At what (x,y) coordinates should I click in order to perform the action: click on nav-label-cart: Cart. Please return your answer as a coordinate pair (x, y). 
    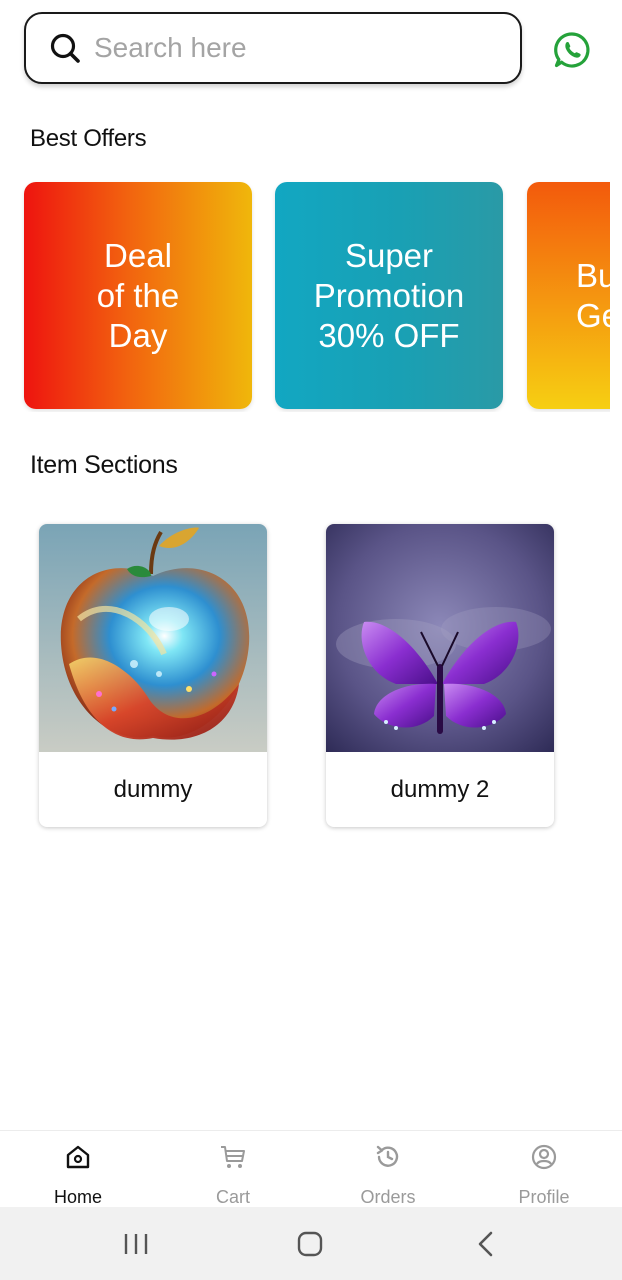
    Looking at the image, I should click on (232, 1197).